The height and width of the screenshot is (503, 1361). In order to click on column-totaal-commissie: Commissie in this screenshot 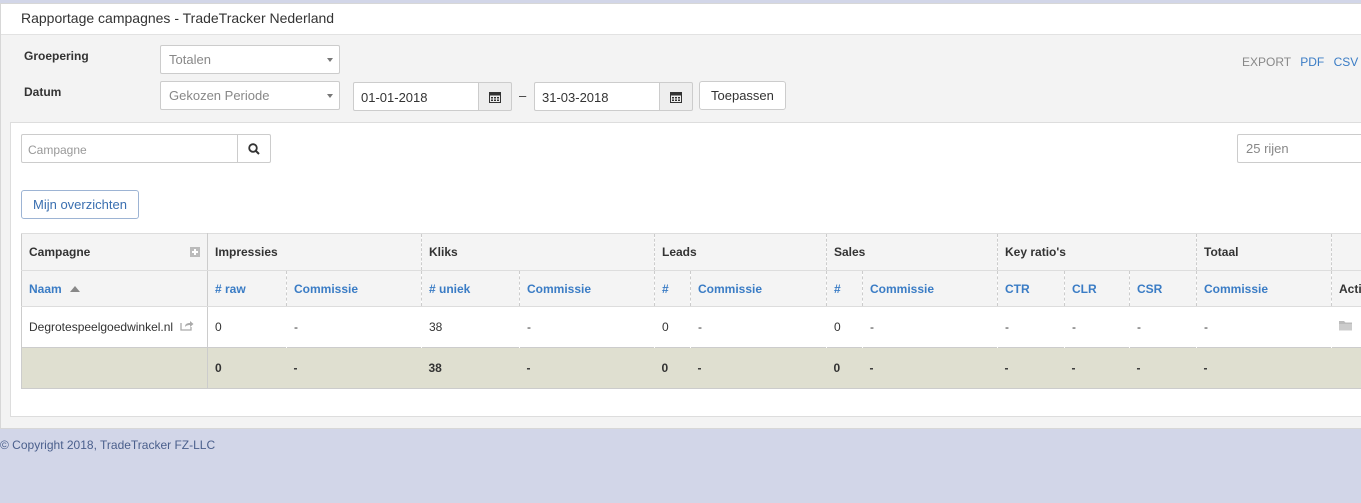, I will do `click(1264, 288)`.